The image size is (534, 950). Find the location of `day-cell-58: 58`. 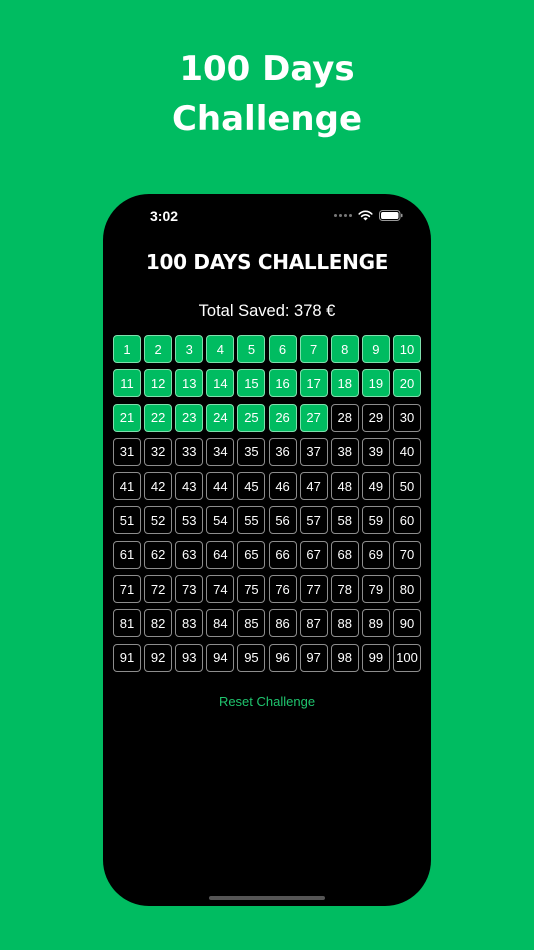

day-cell-58: 58 is located at coordinates (344, 520).